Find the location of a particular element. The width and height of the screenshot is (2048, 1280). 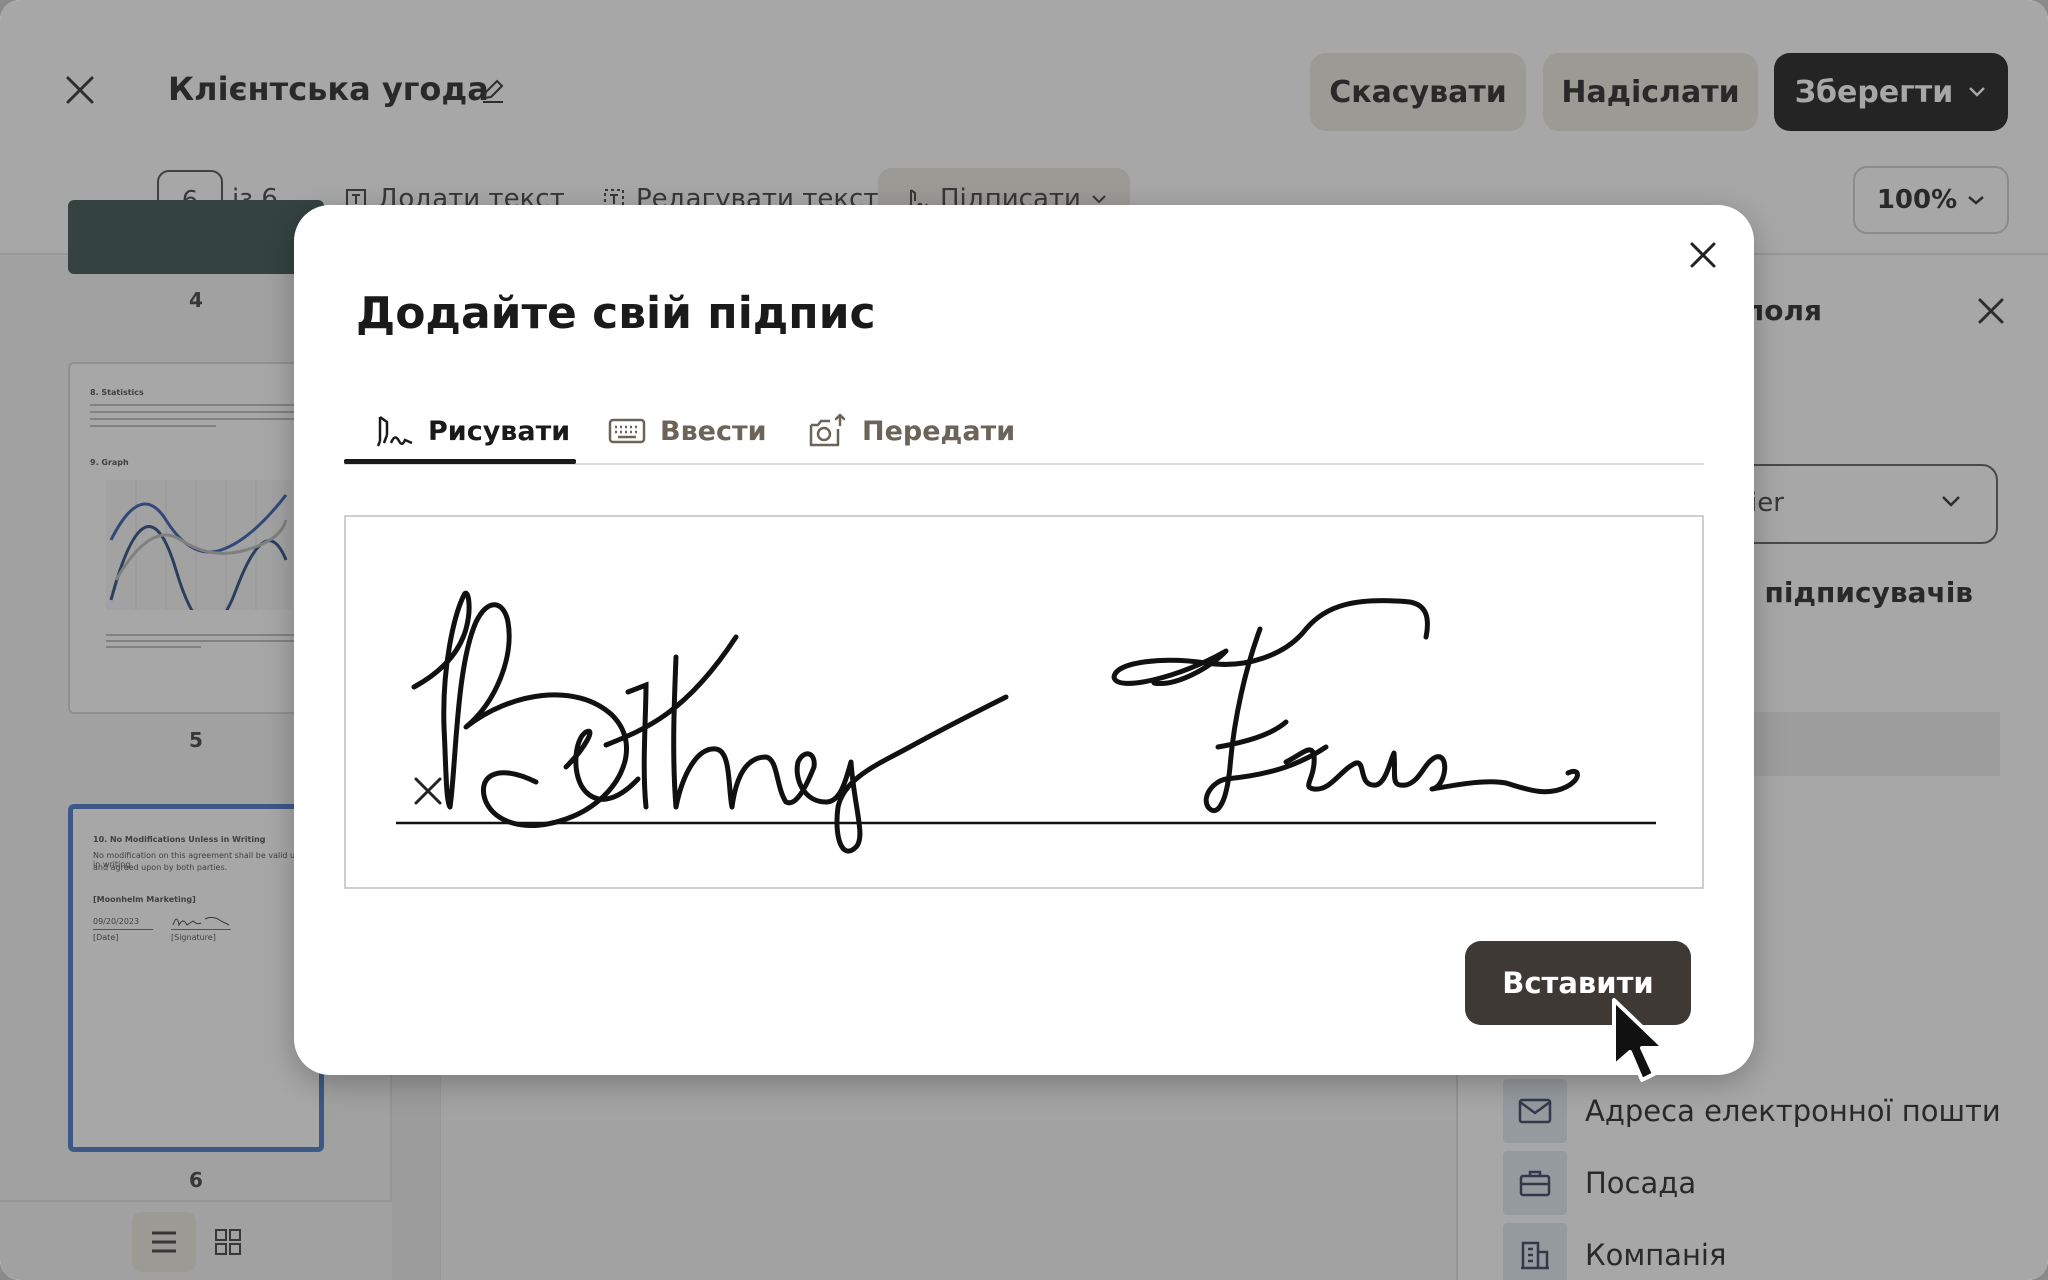

tab-type: Ввести is located at coordinates (687, 431).